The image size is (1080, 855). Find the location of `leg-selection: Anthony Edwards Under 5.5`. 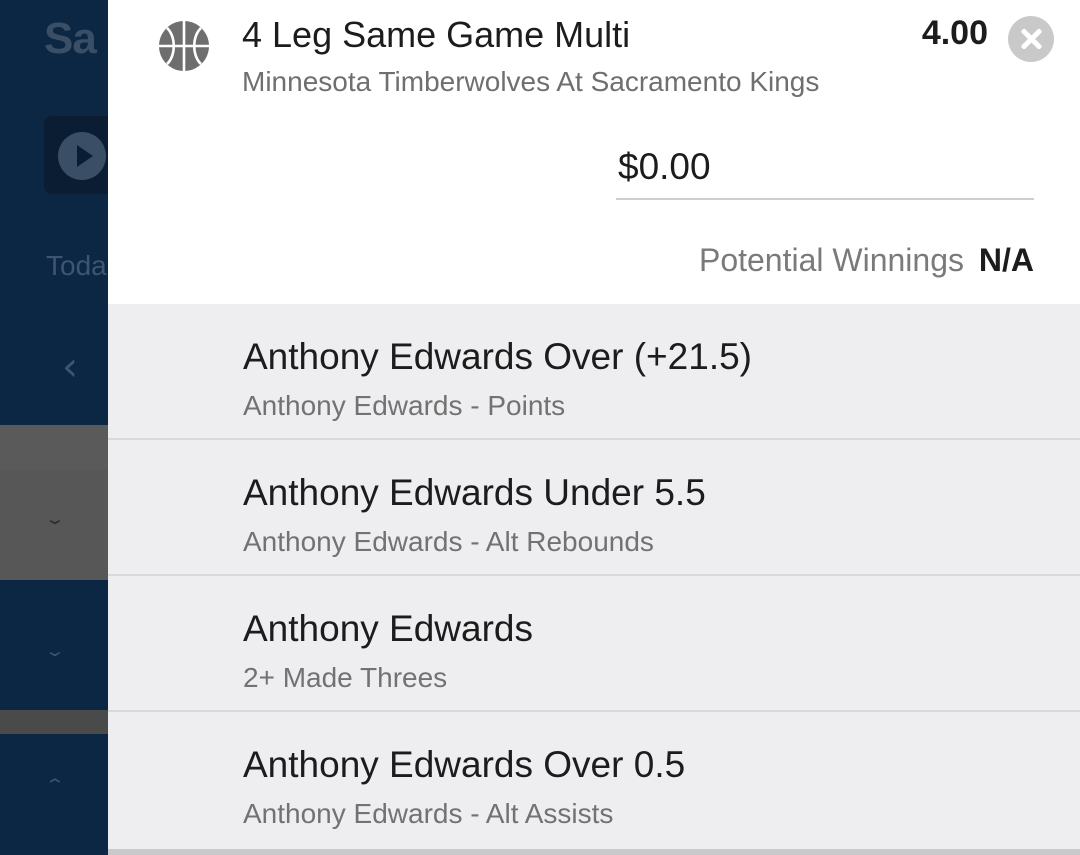

leg-selection: Anthony Edwards Under 5.5 is located at coordinates (474, 492).